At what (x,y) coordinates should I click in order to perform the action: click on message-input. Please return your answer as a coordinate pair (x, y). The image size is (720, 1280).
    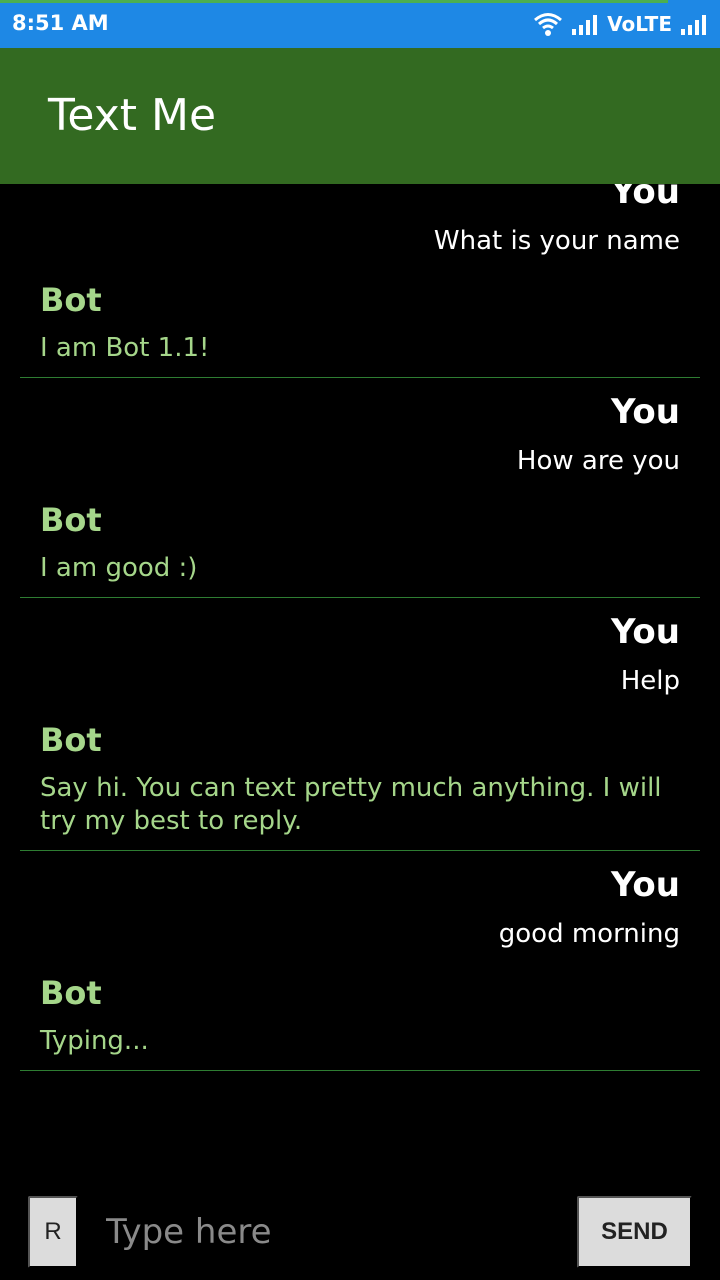
    Looking at the image, I should click on (326, 1232).